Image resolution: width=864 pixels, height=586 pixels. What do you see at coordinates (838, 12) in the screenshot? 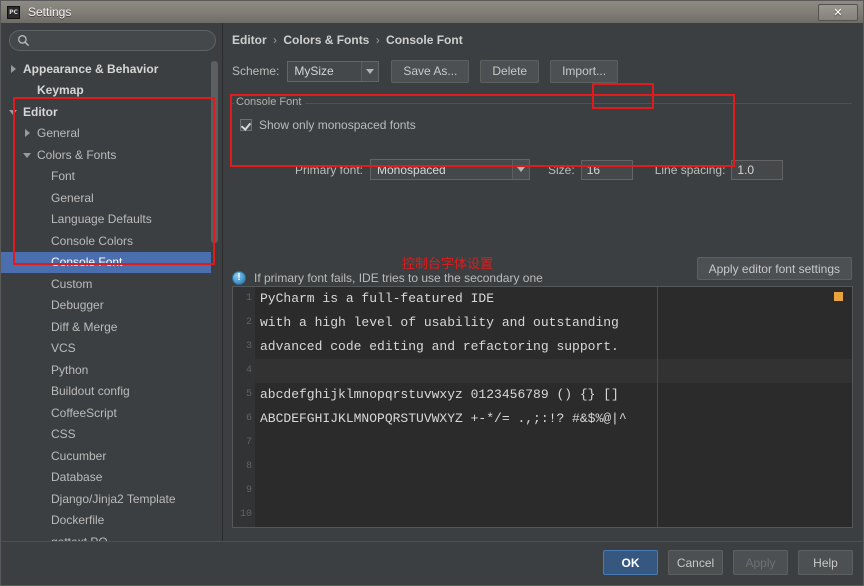
I see `close-icon: ✕` at bounding box center [838, 12].